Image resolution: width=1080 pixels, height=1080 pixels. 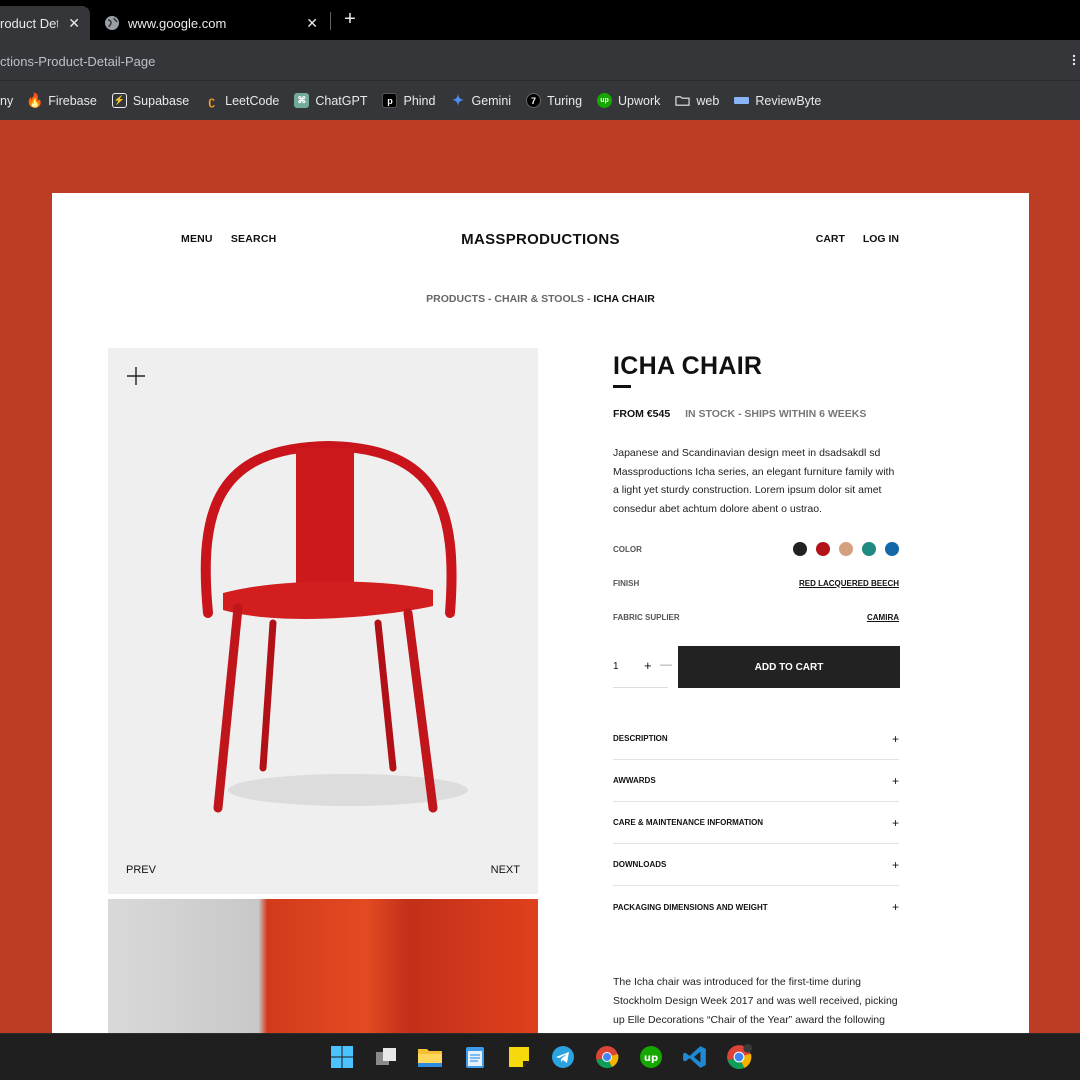 I want to click on stock-status: IN STOCK - SHIPS WITHIN 6 WEEKS, so click(x=776, y=414).